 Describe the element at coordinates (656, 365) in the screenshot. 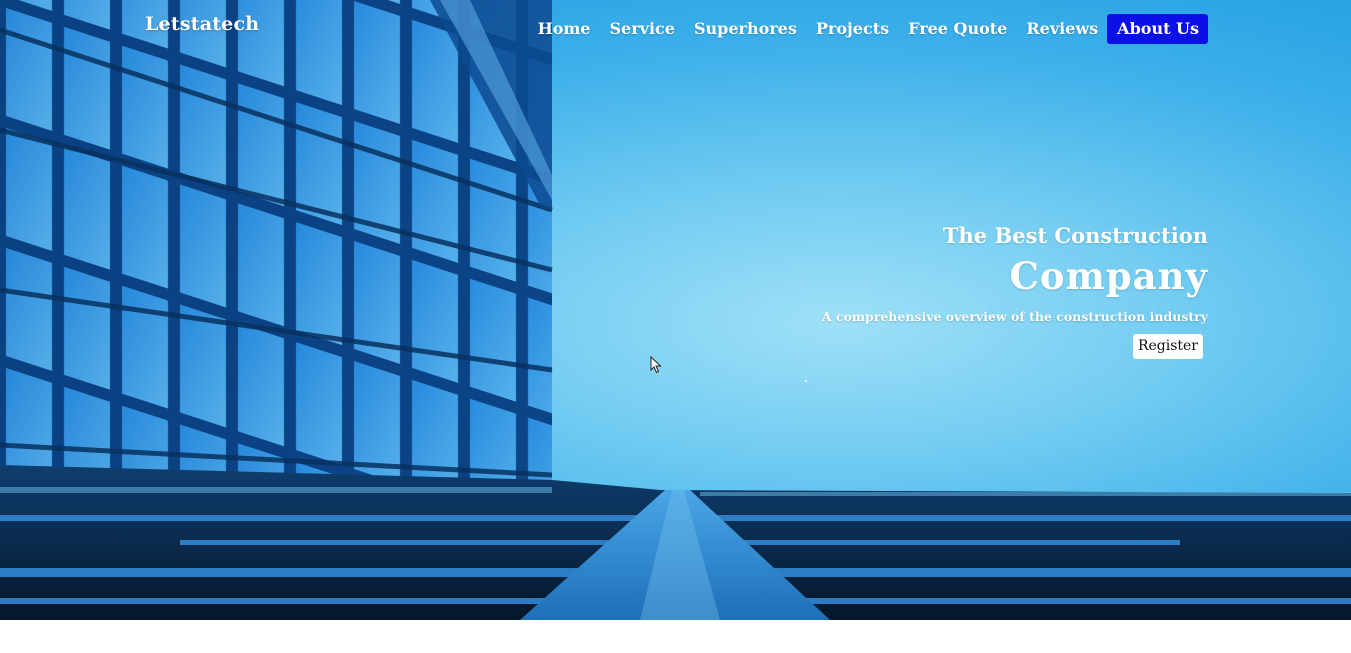

I see `mouse-pointer-icon` at that location.